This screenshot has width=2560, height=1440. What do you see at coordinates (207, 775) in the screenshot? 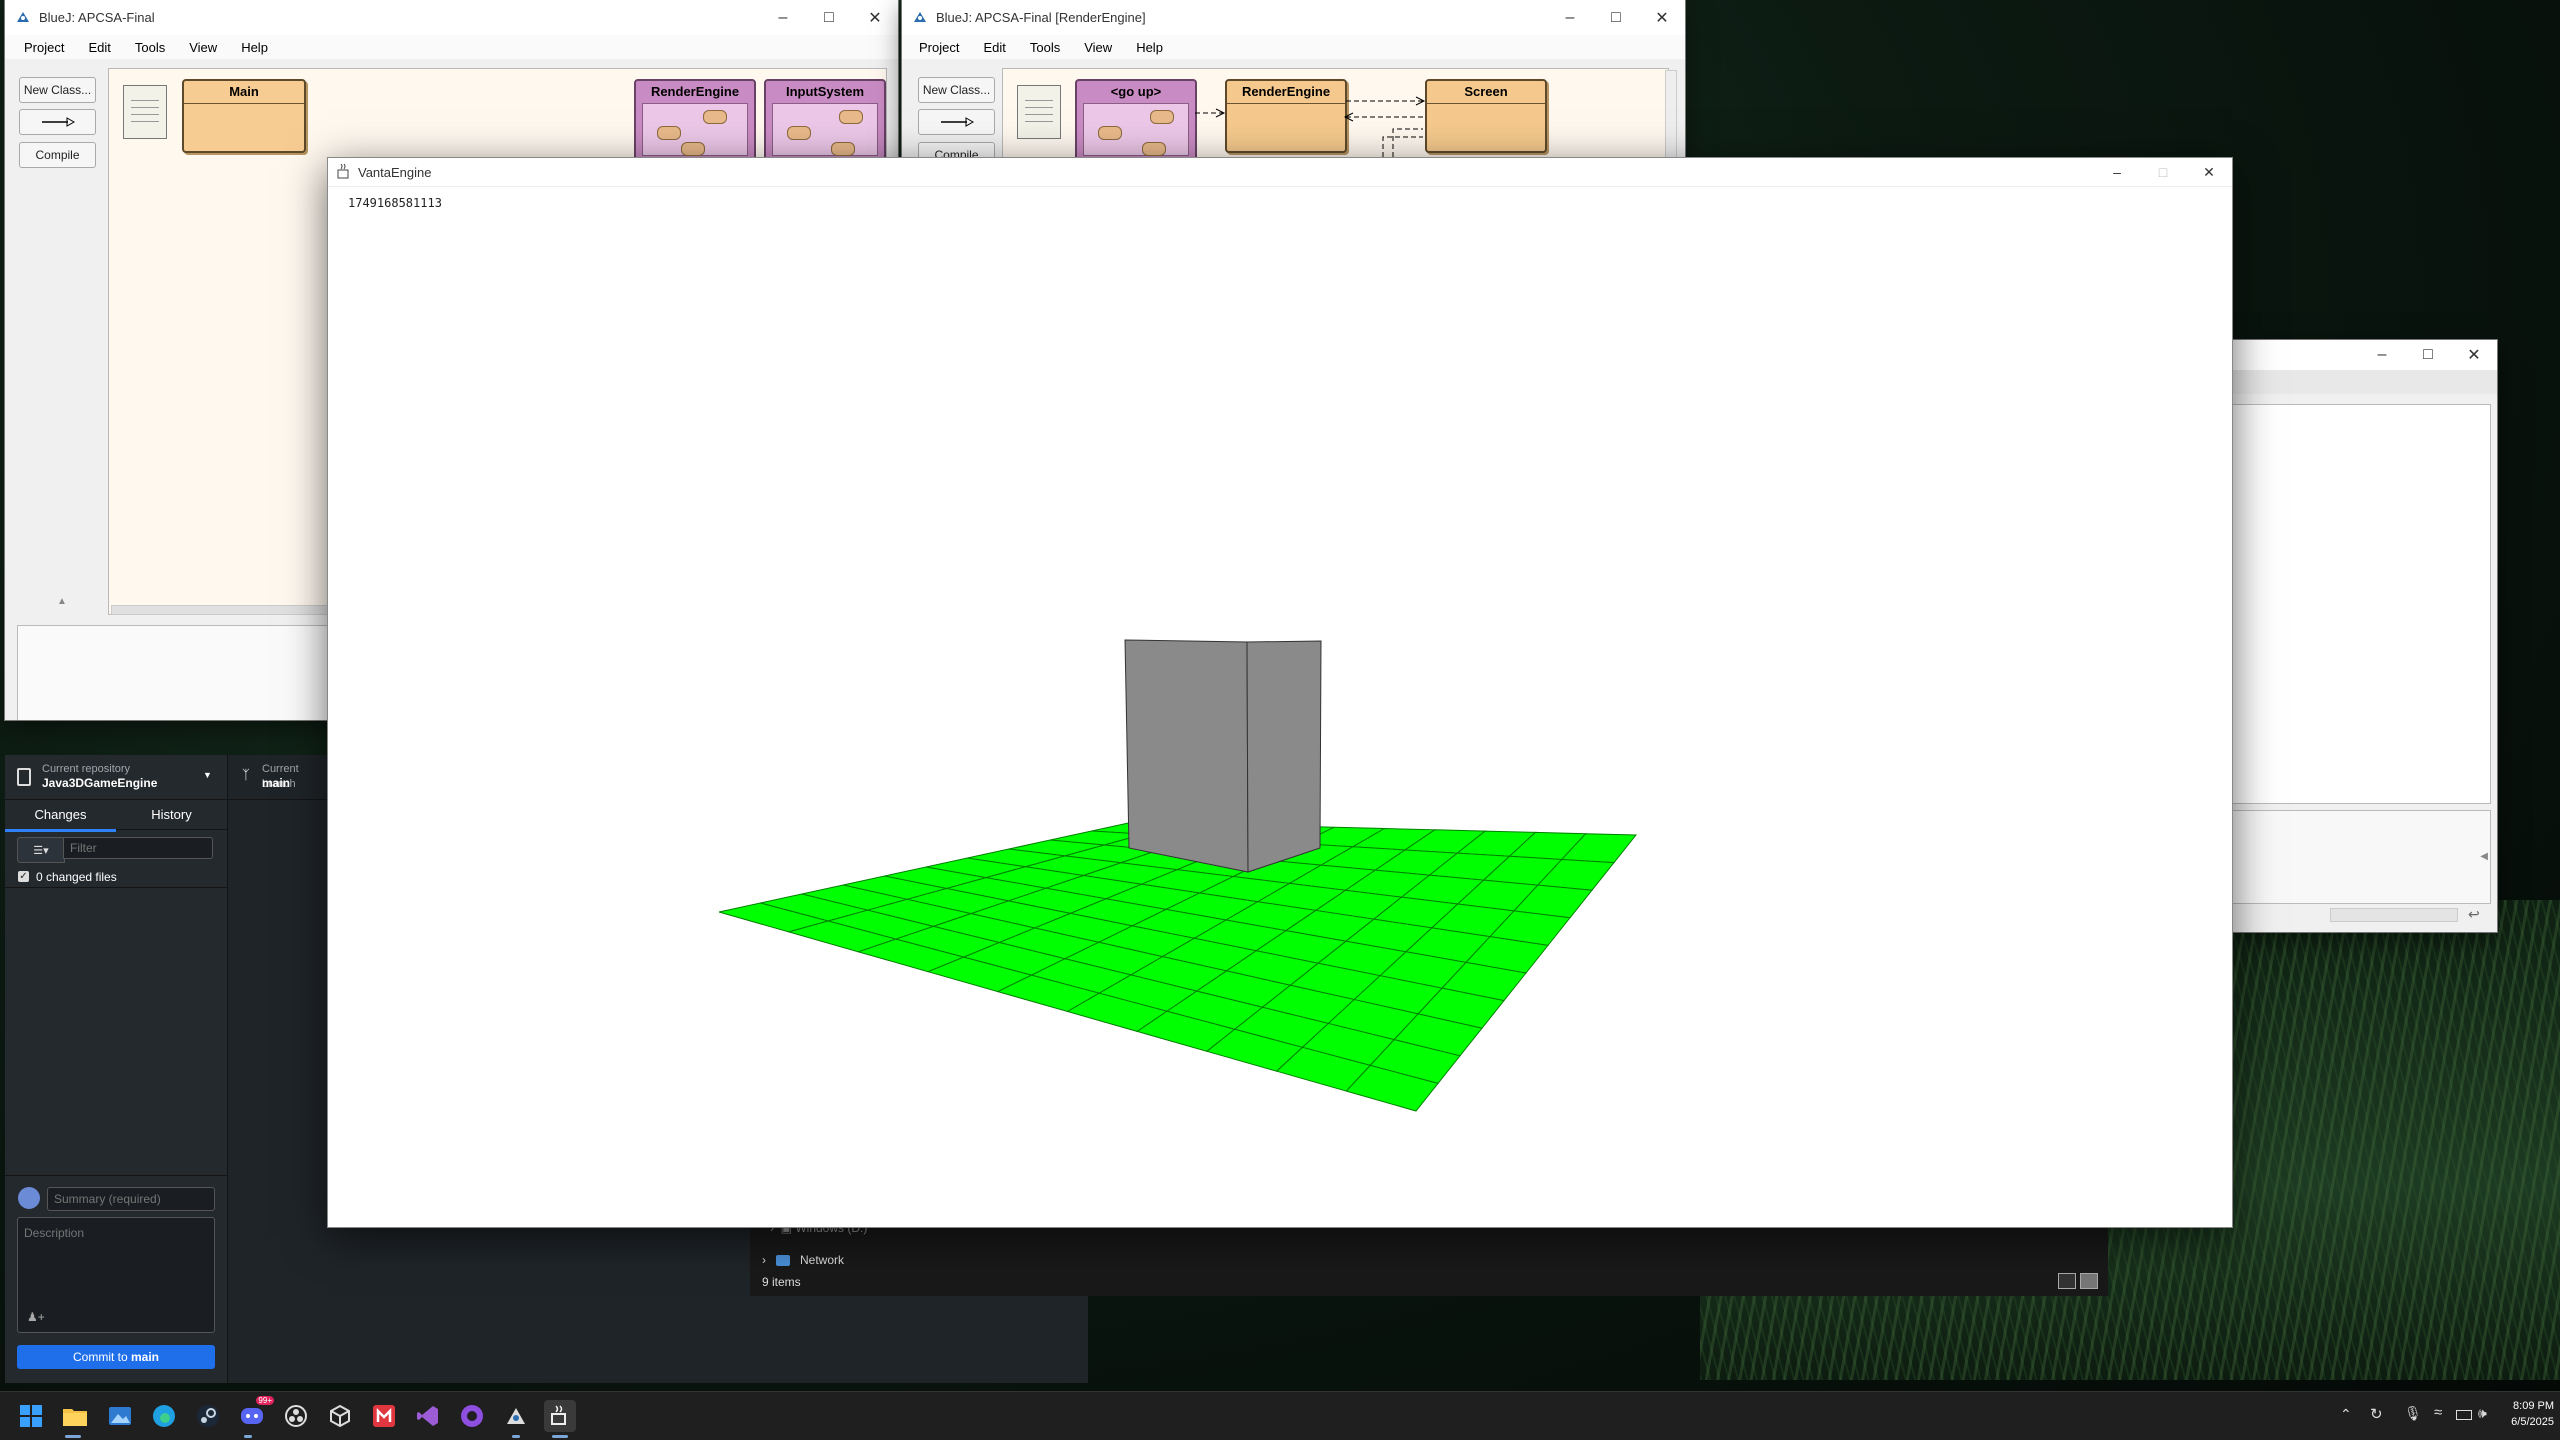
I see `chevron-down-icon: ▼` at bounding box center [207, 775].